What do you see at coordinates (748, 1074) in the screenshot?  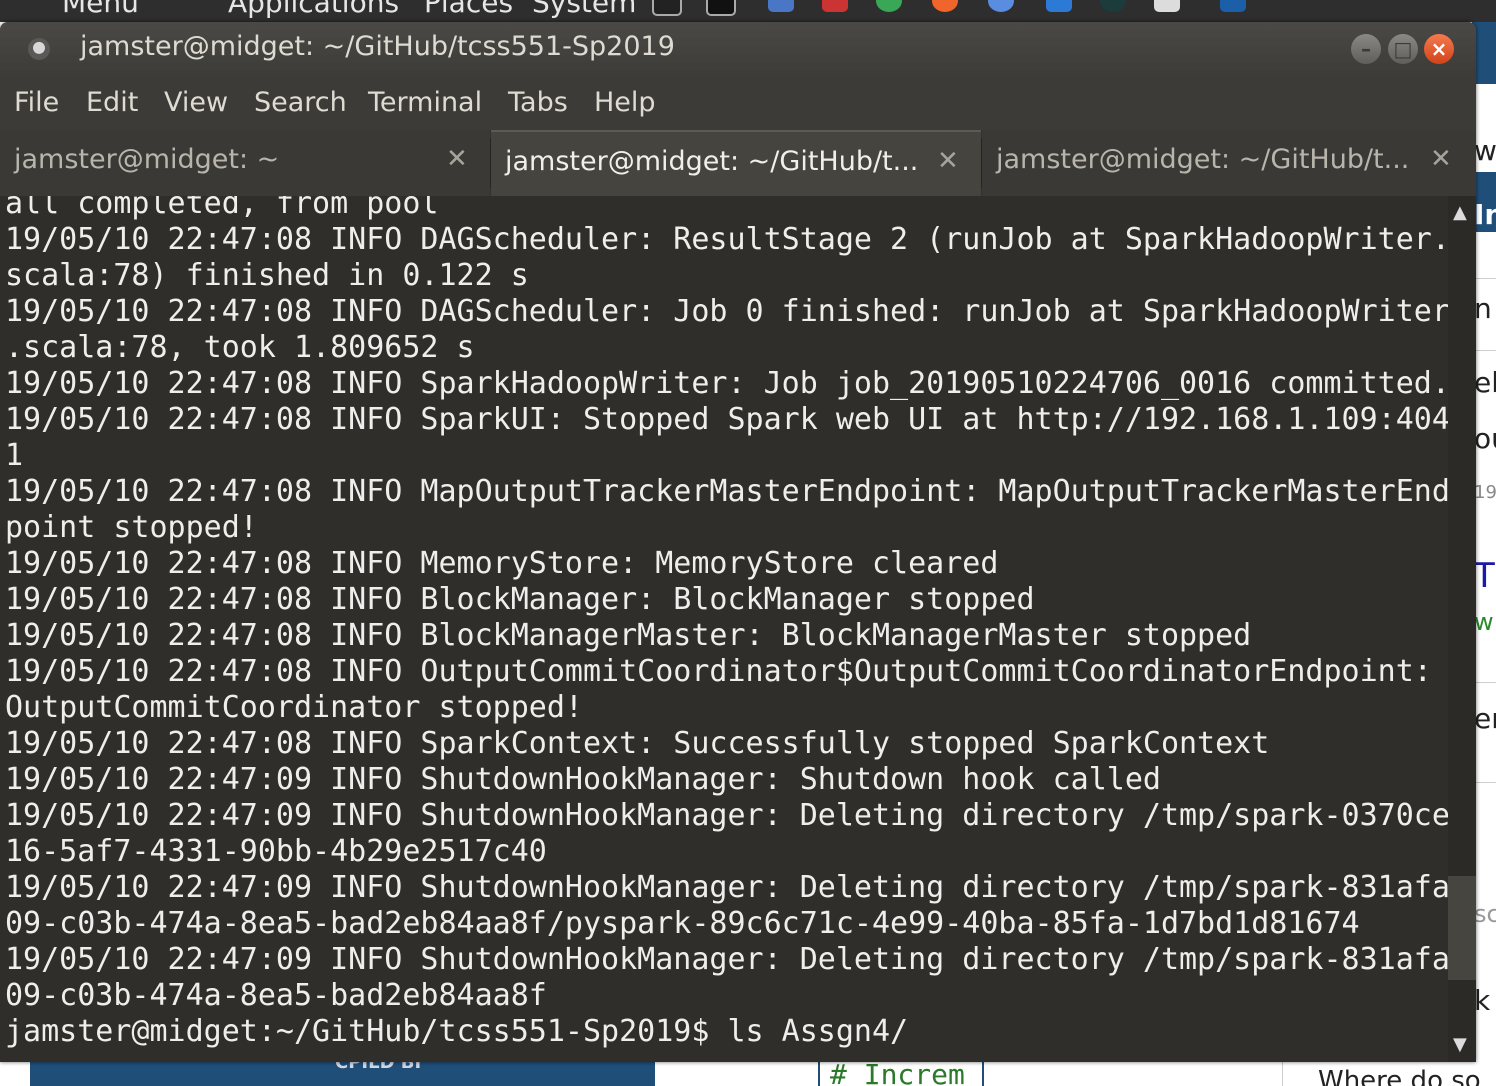 I see `background-bottom: CPILD BI # Increm Where do so` at bounding box center [748, 1074].